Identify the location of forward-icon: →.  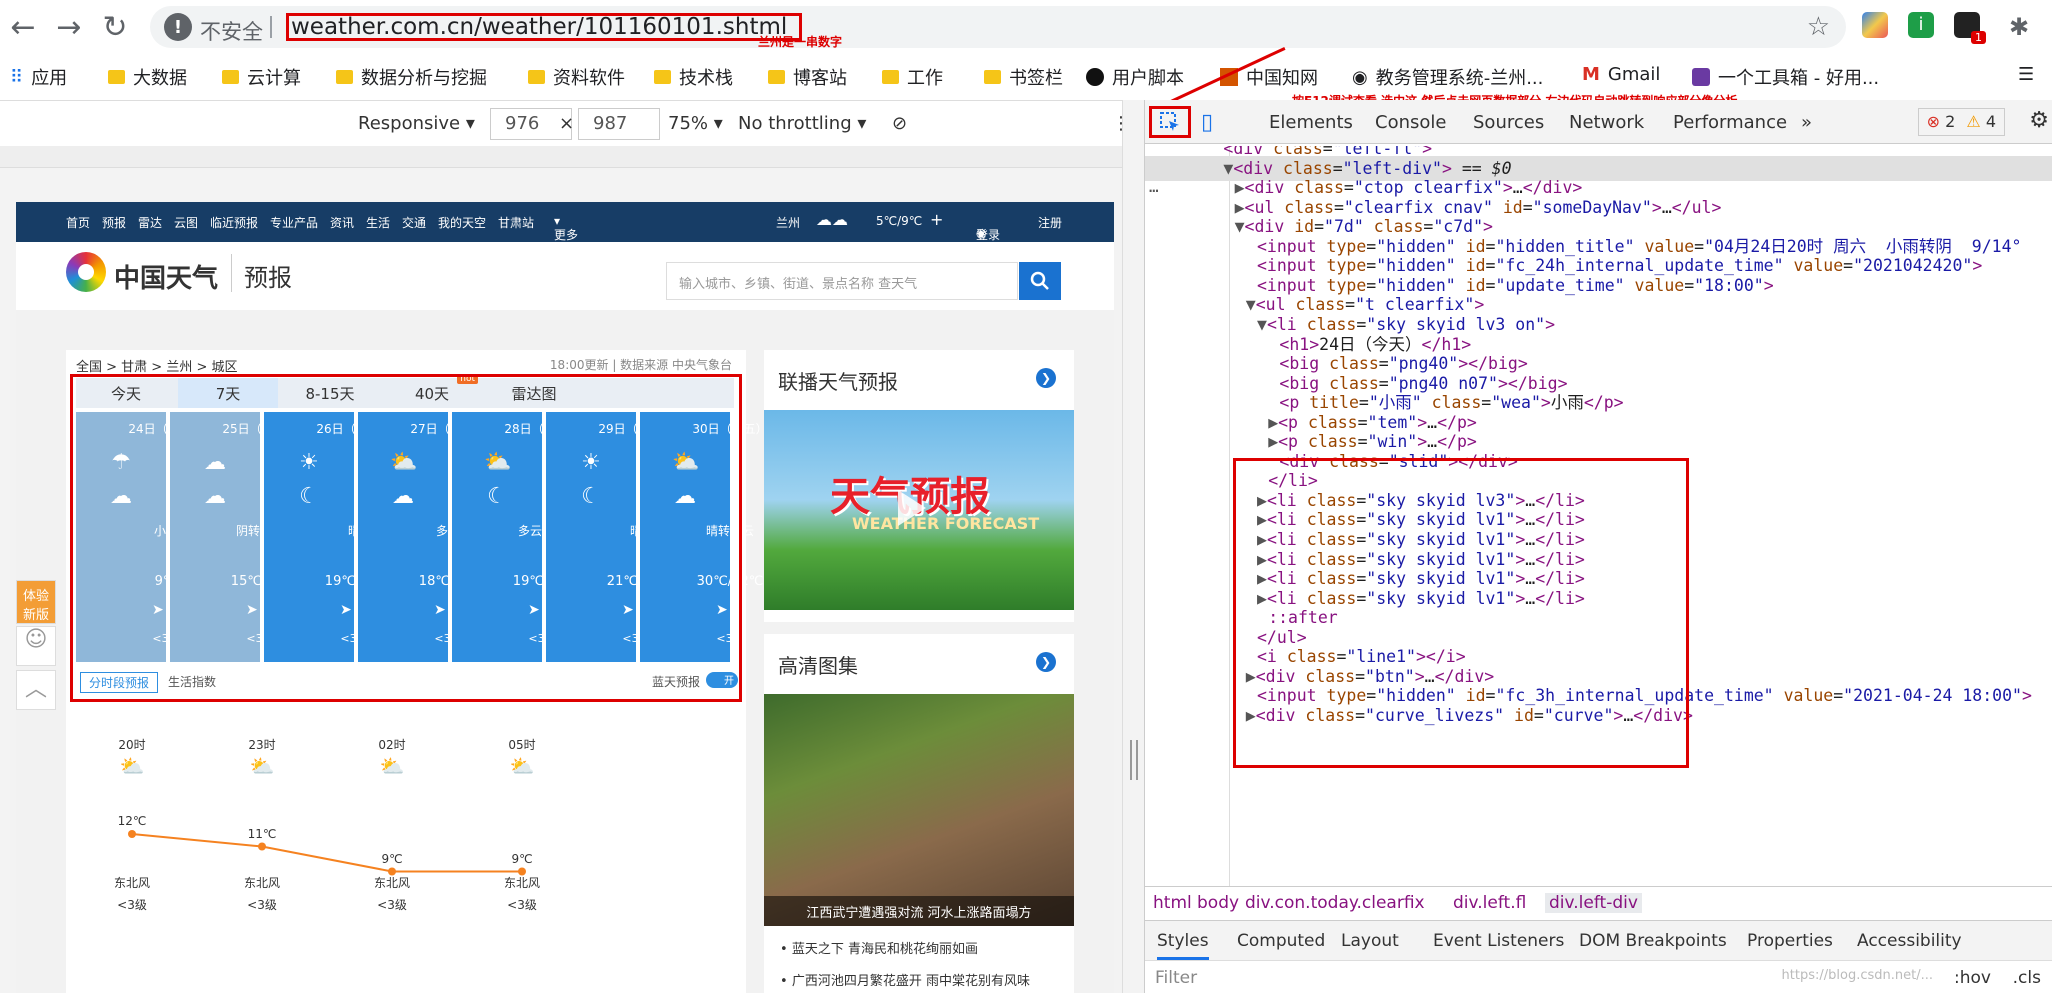
(69, 27).